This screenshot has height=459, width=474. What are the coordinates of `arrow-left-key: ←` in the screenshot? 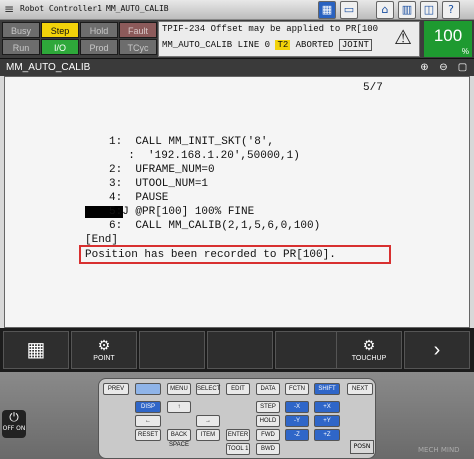 It's located at (148, 421).